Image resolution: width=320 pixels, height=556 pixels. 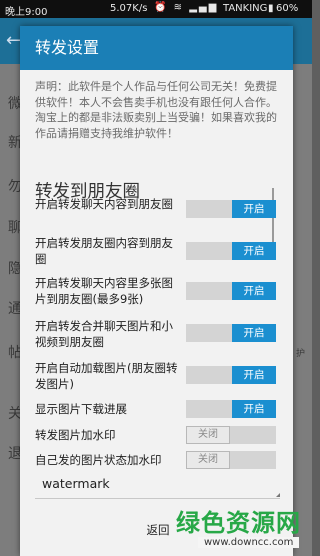 I want to click on setting-label: 开启转发聊天内容里多张图片到朋友圈(最多9张), so click(x=104, y=291).